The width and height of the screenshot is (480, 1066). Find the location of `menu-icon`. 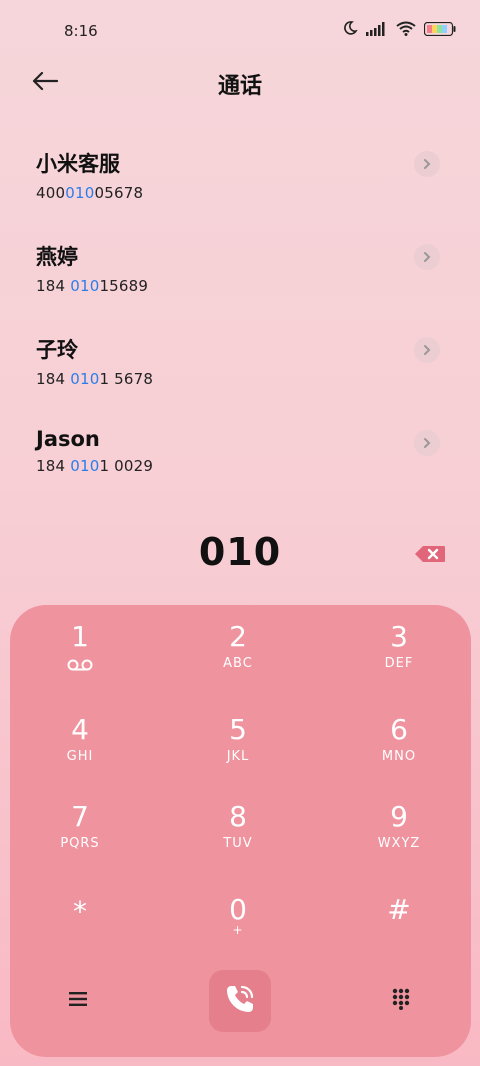

menu-icon is located at coordinates (78, 1001).